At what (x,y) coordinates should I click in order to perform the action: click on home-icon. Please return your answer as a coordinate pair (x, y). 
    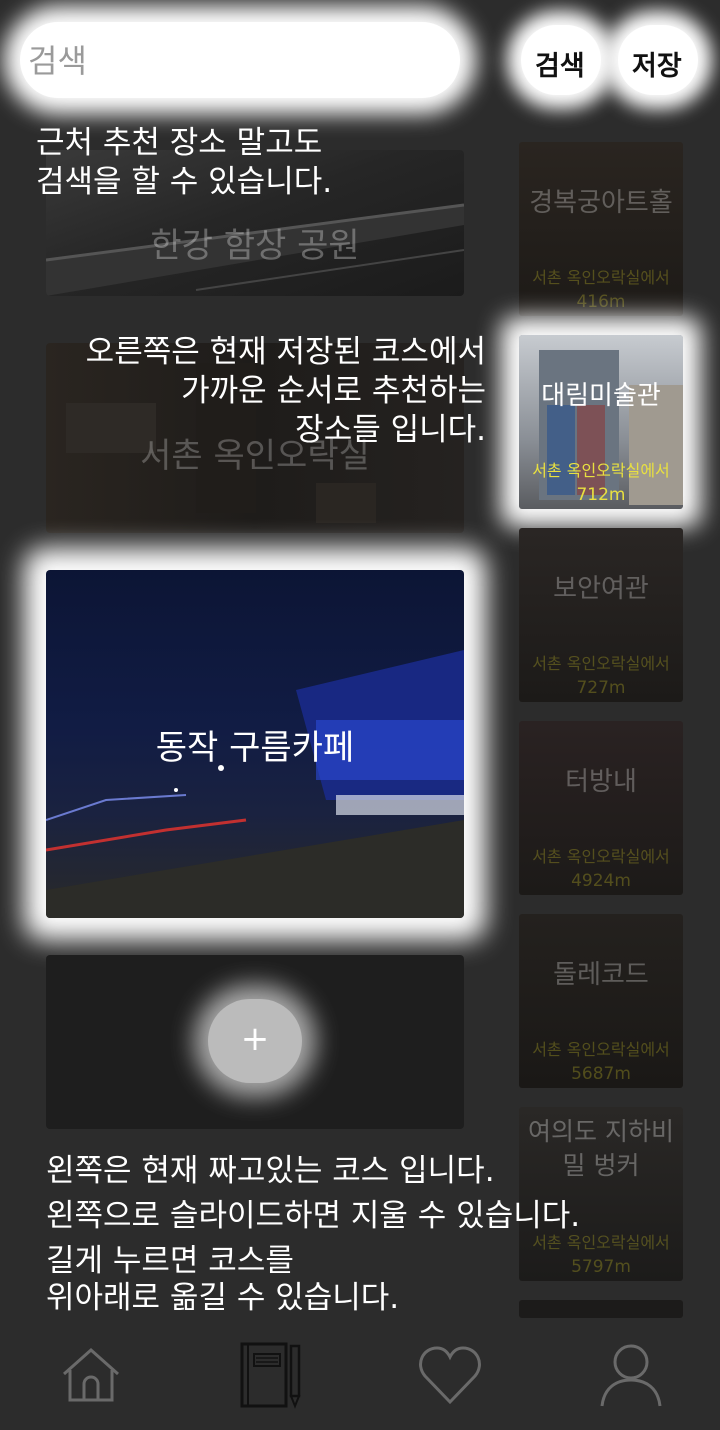
    Looking at the image, I should click on (91, 1375).